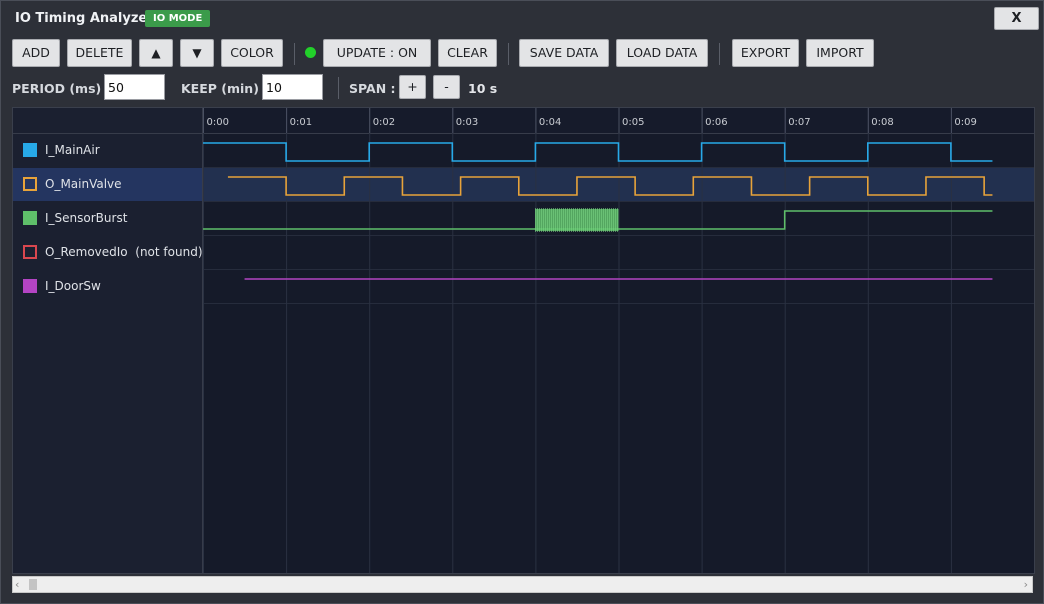 Image resolution: width=1044 pixels, height=604 pixels. I want to click on signal-name: O_RemovedIo (not found), so click(124, 252).